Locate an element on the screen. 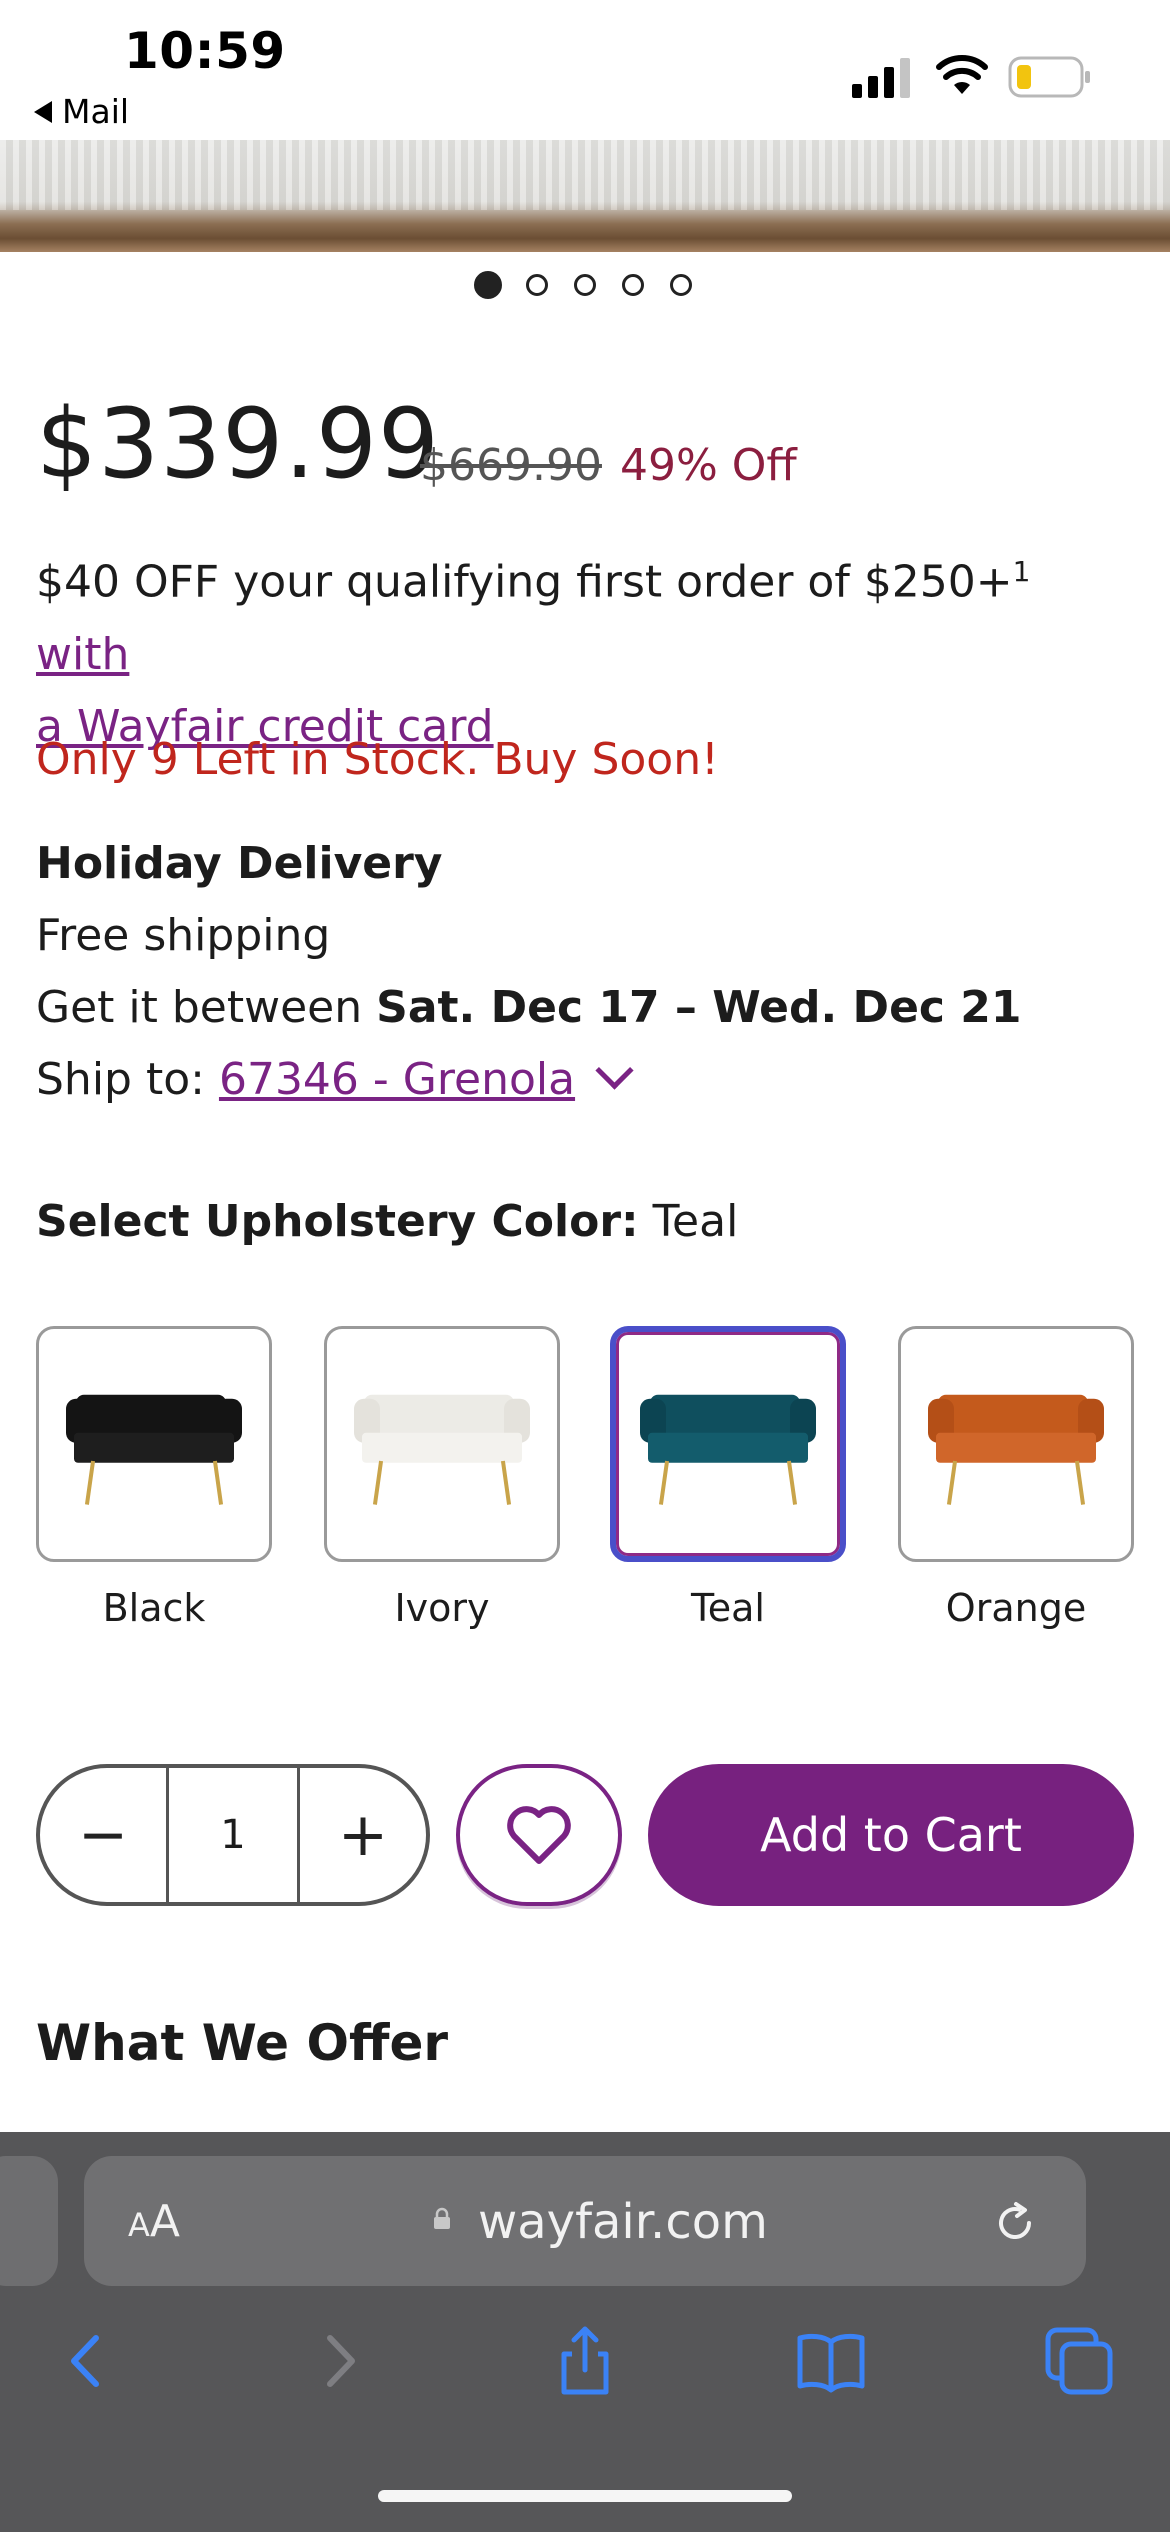 This screenshot has height=2532, width=1170. section-heading: What We Offer is located at coordinates (242, 2043).